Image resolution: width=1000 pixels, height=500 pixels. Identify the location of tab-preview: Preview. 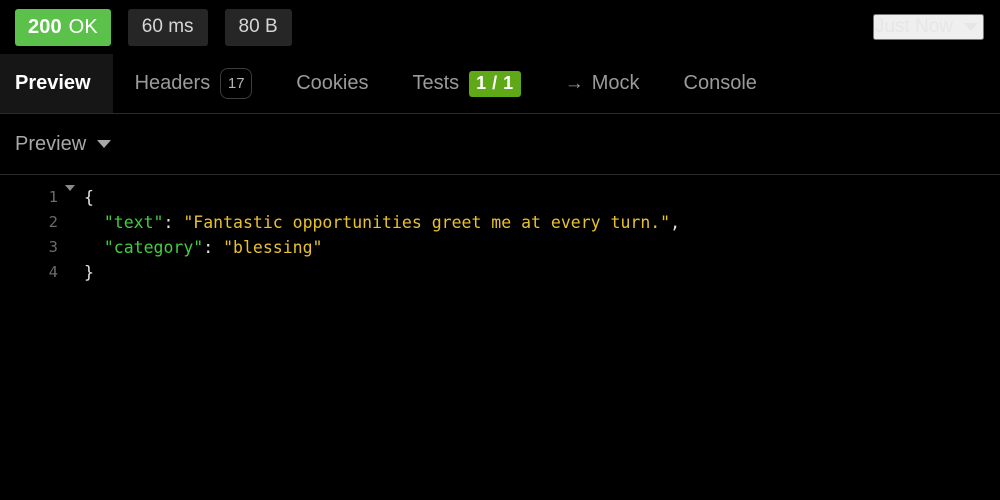
(56, 83).